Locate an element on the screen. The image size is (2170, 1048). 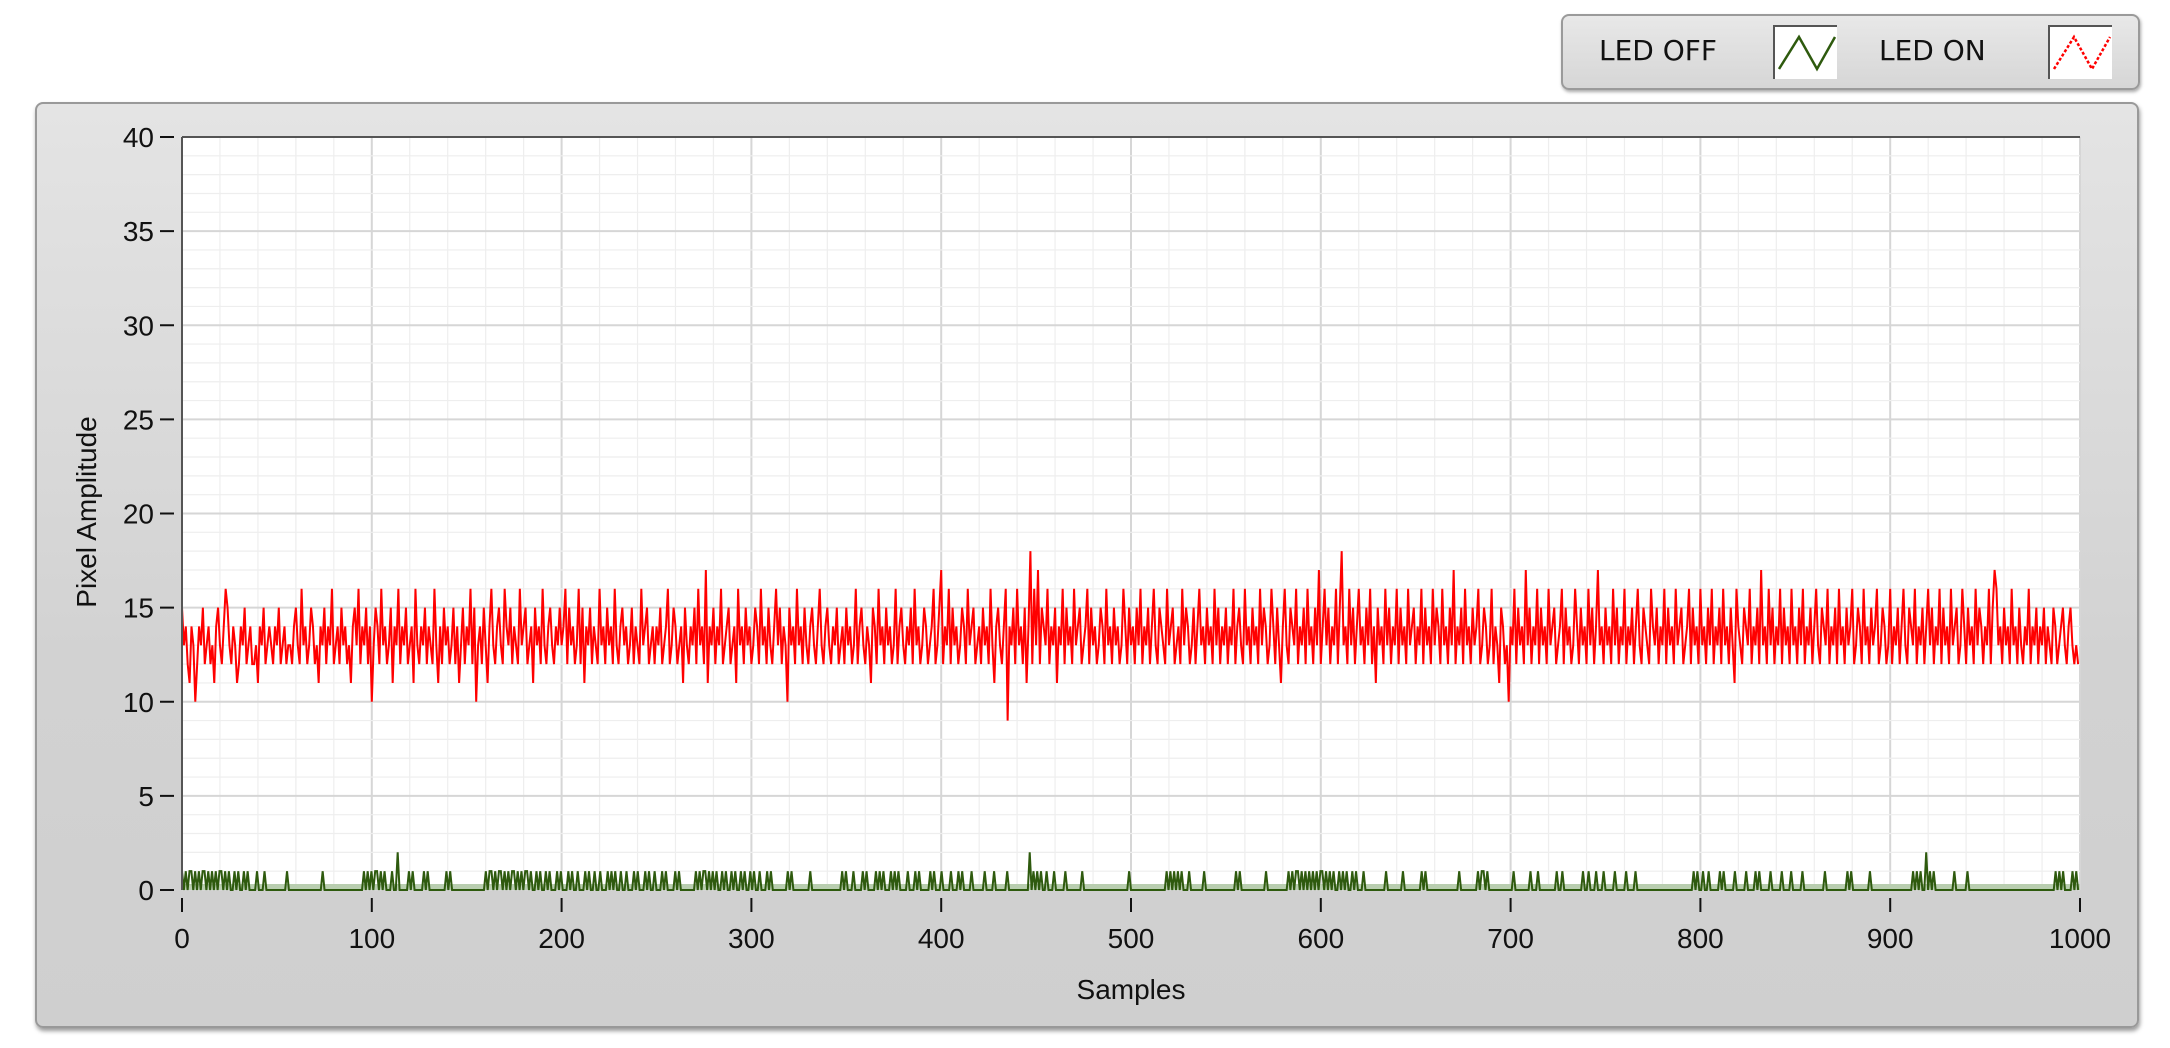
y-tick-label: 0 is located at coordinates (146, 890).